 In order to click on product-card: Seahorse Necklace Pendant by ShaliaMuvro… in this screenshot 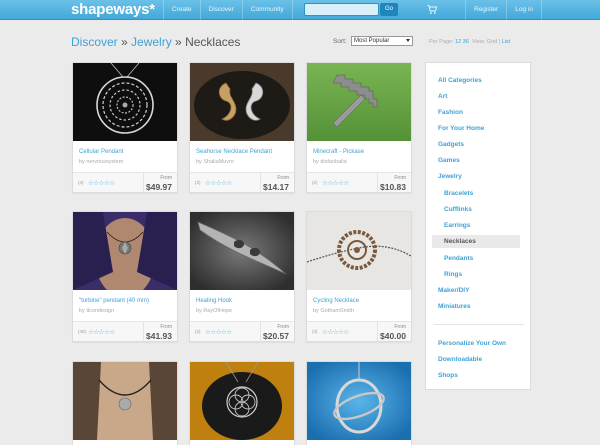, I will do `click(242, 127)`.